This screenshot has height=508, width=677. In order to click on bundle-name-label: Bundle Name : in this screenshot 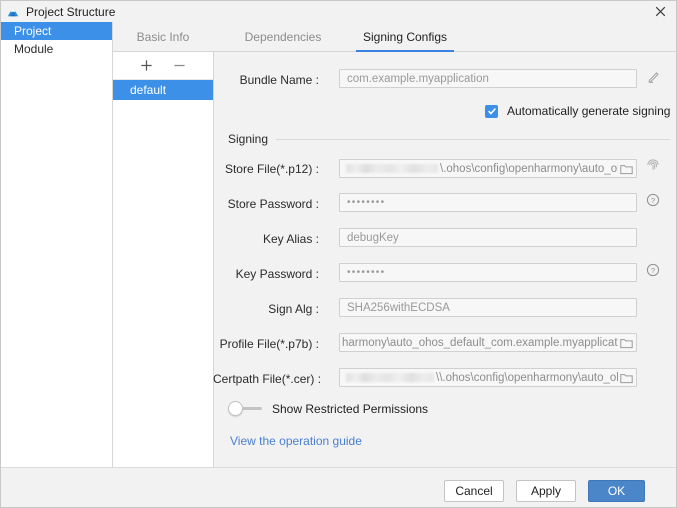, I will do `click(279, 80)`.